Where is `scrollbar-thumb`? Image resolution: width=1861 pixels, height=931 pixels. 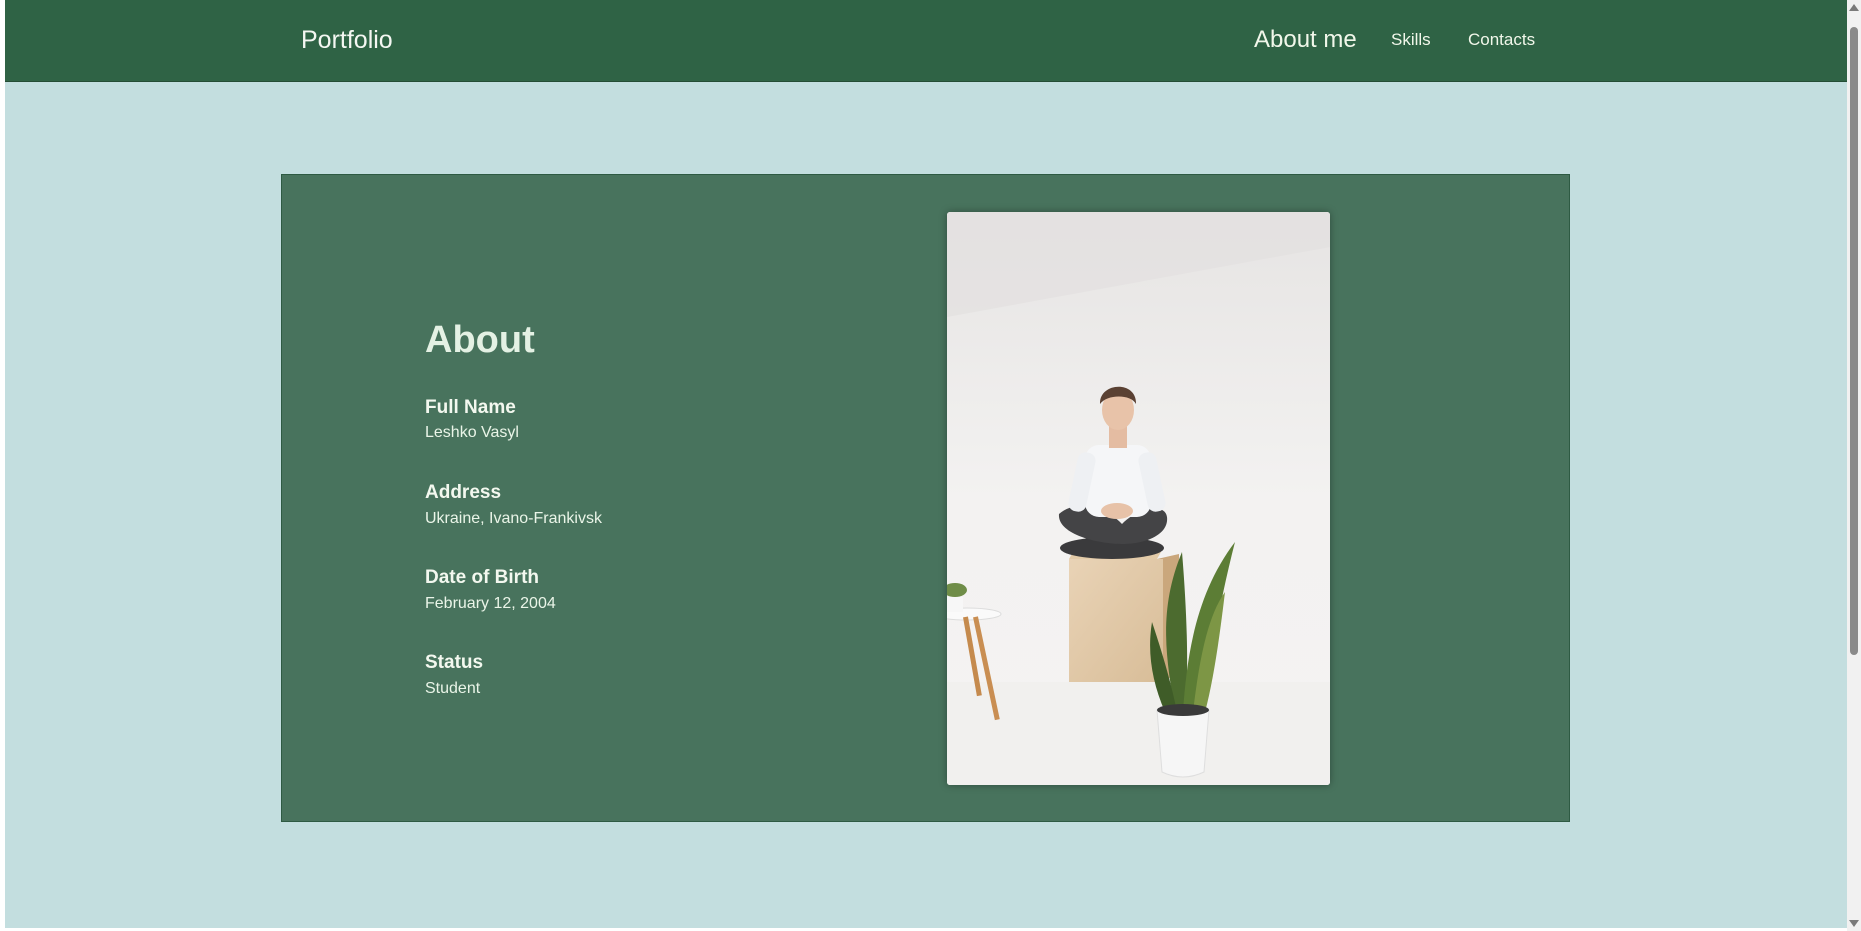
scrollbar-thumb is located at coordinates (1854, 341).